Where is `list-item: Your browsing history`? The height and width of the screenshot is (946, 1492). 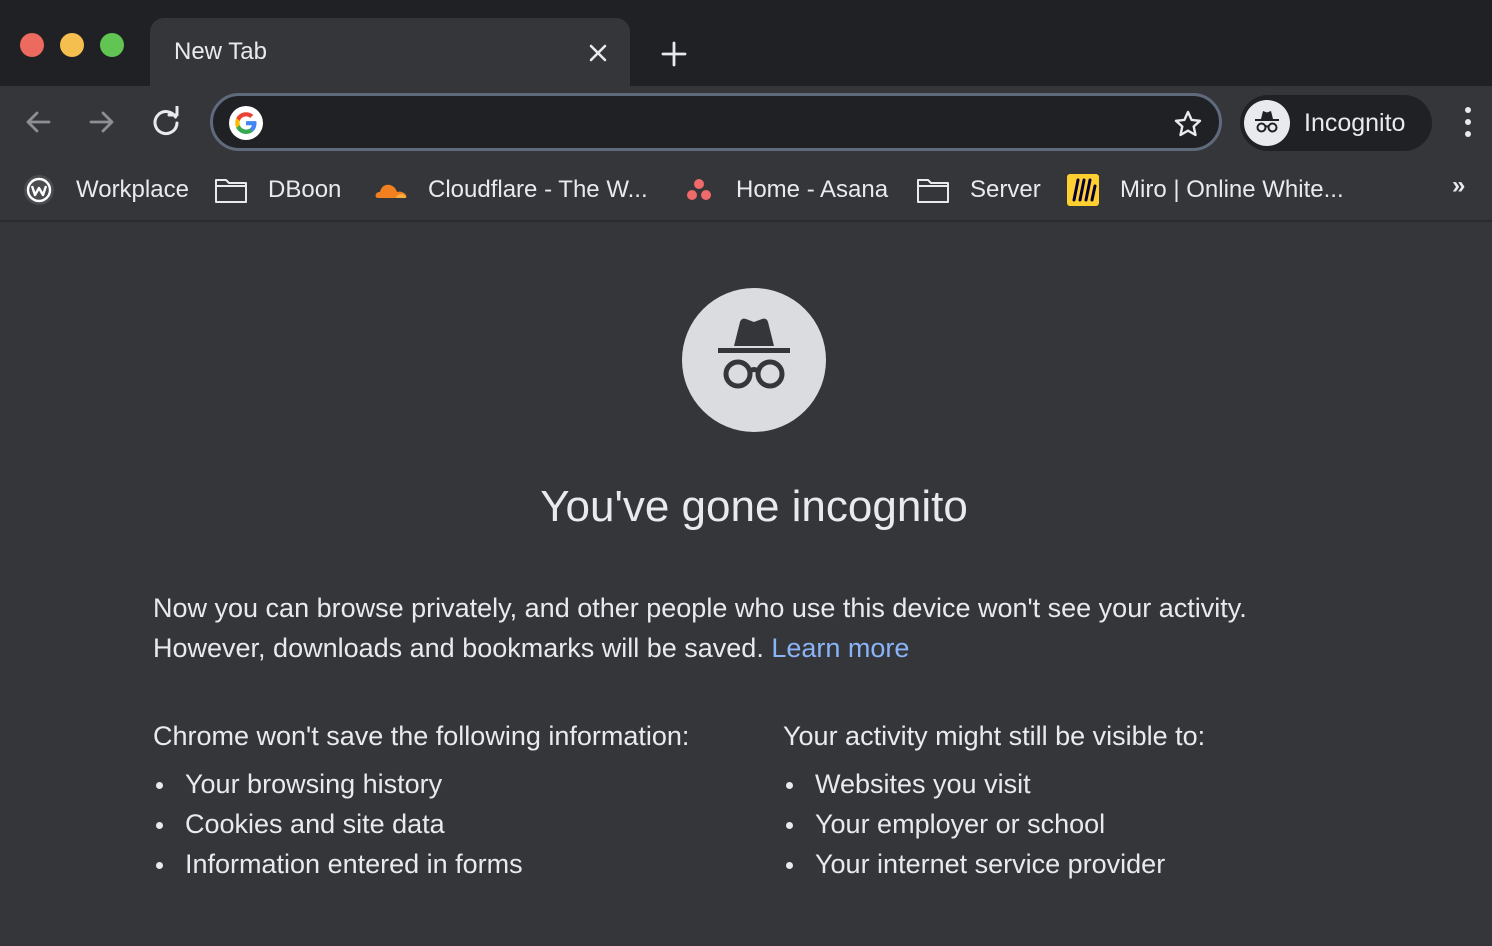
list-item: Your browsing history is located at coordinates (453, 784).